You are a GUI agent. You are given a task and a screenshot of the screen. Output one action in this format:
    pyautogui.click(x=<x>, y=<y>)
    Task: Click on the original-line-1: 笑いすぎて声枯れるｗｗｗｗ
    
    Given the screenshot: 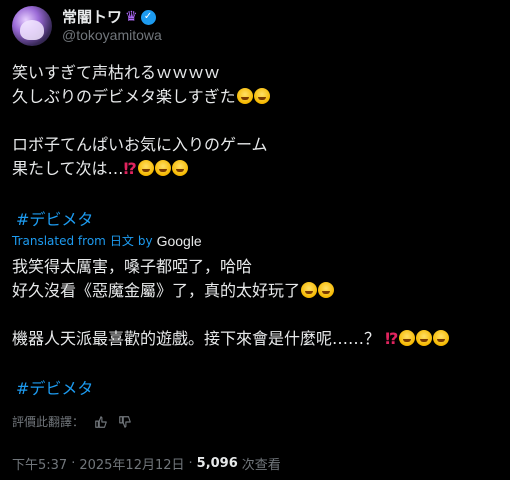 What is the action you would take?
    pyautogui.click(x=116, y=72)
    